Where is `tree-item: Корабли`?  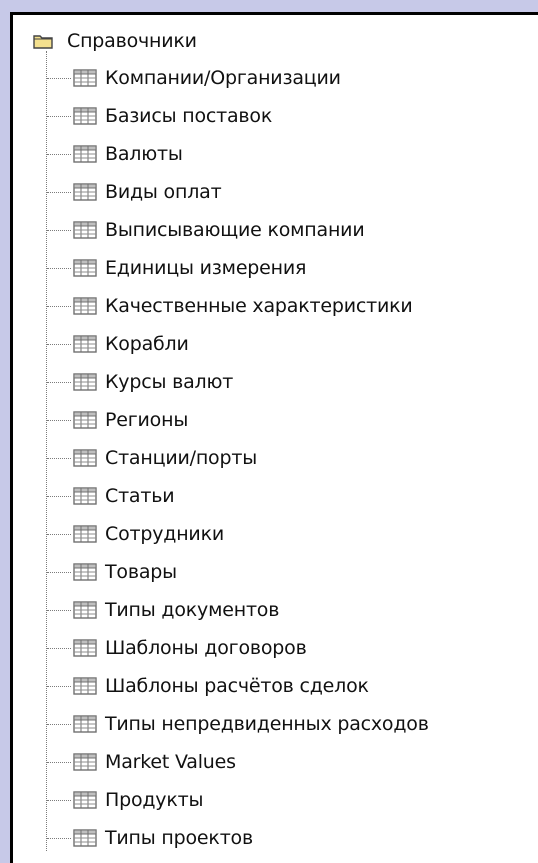
tree-item: Корабли is located at coordinates (275, 344).